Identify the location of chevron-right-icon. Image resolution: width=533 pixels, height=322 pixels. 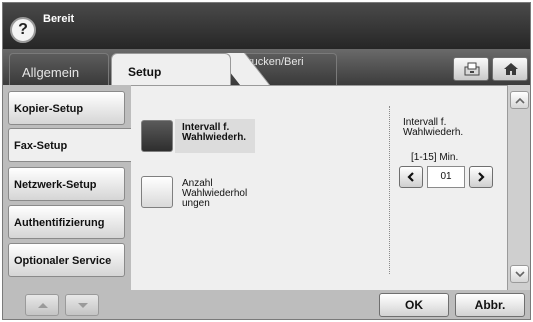
(481, 177).